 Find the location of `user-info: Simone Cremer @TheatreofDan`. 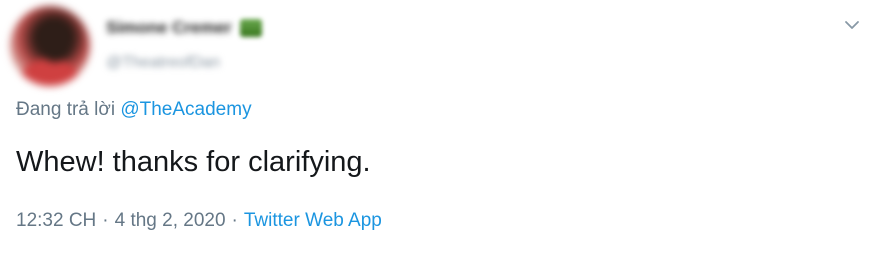

user-info: Simone Cremer @TheatreofDan is located at coordinates (184, 43).